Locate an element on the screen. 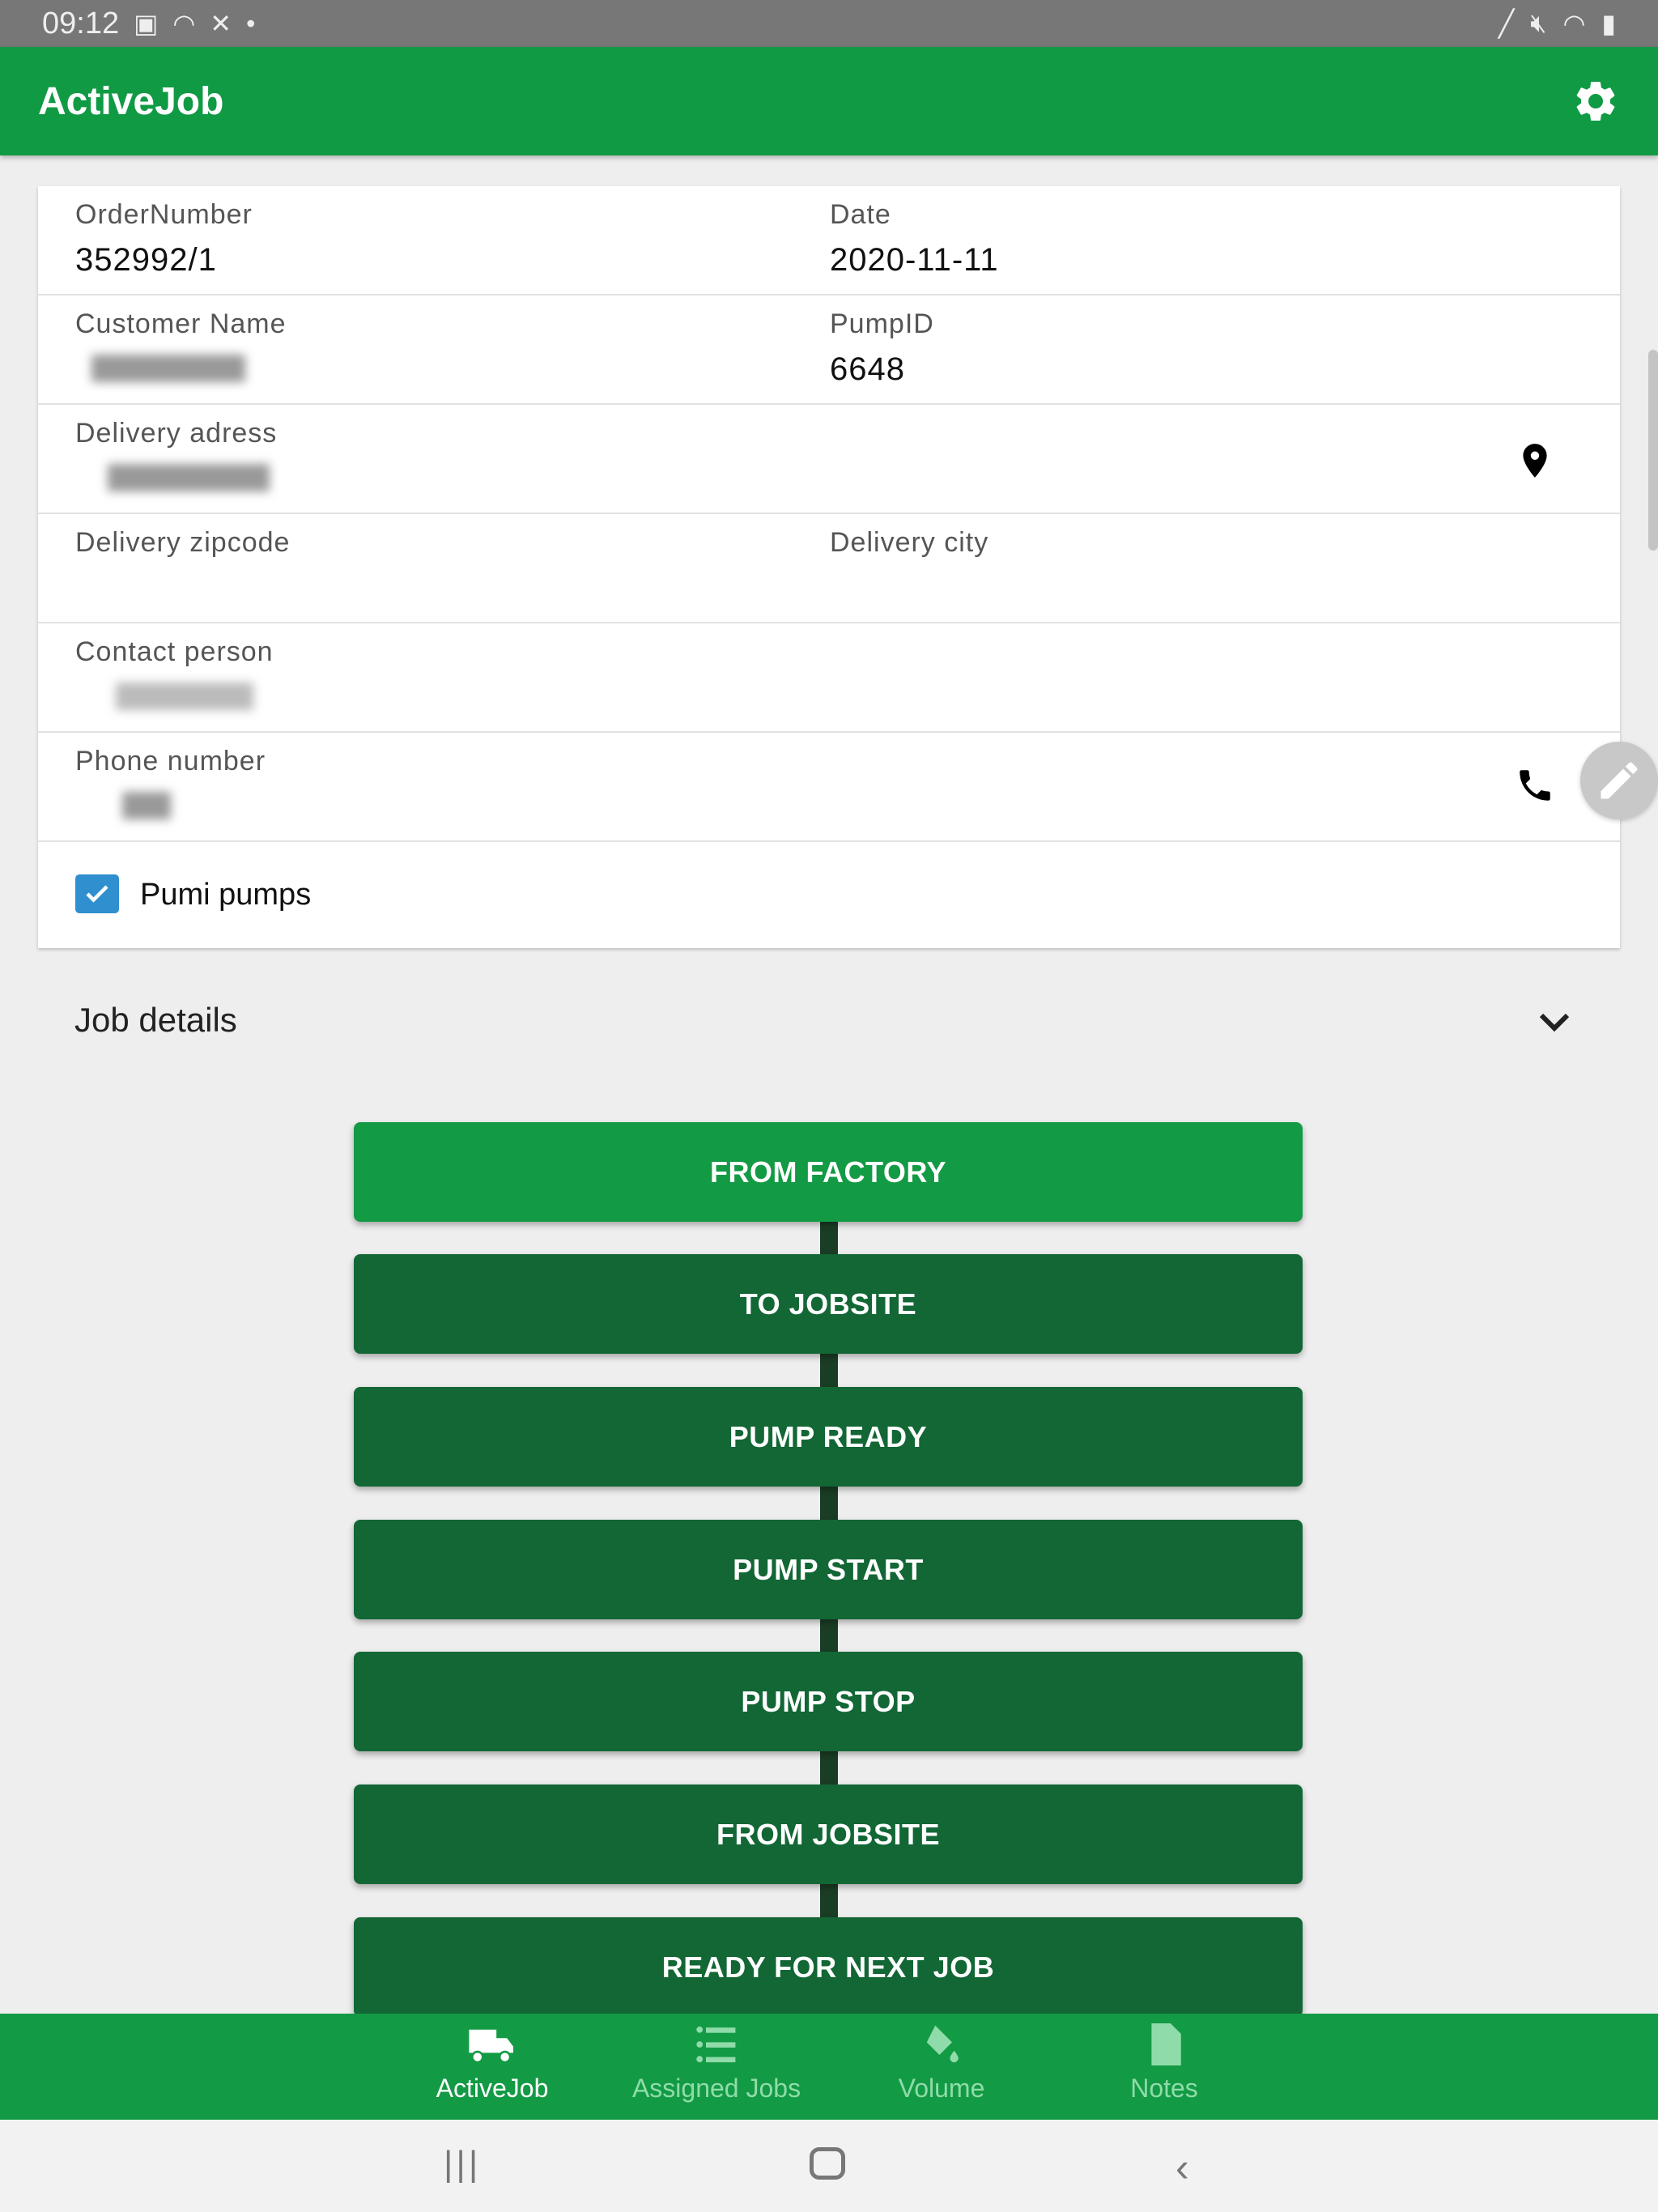  back-icon: ‹ is located at coordinates (1182, 2167).